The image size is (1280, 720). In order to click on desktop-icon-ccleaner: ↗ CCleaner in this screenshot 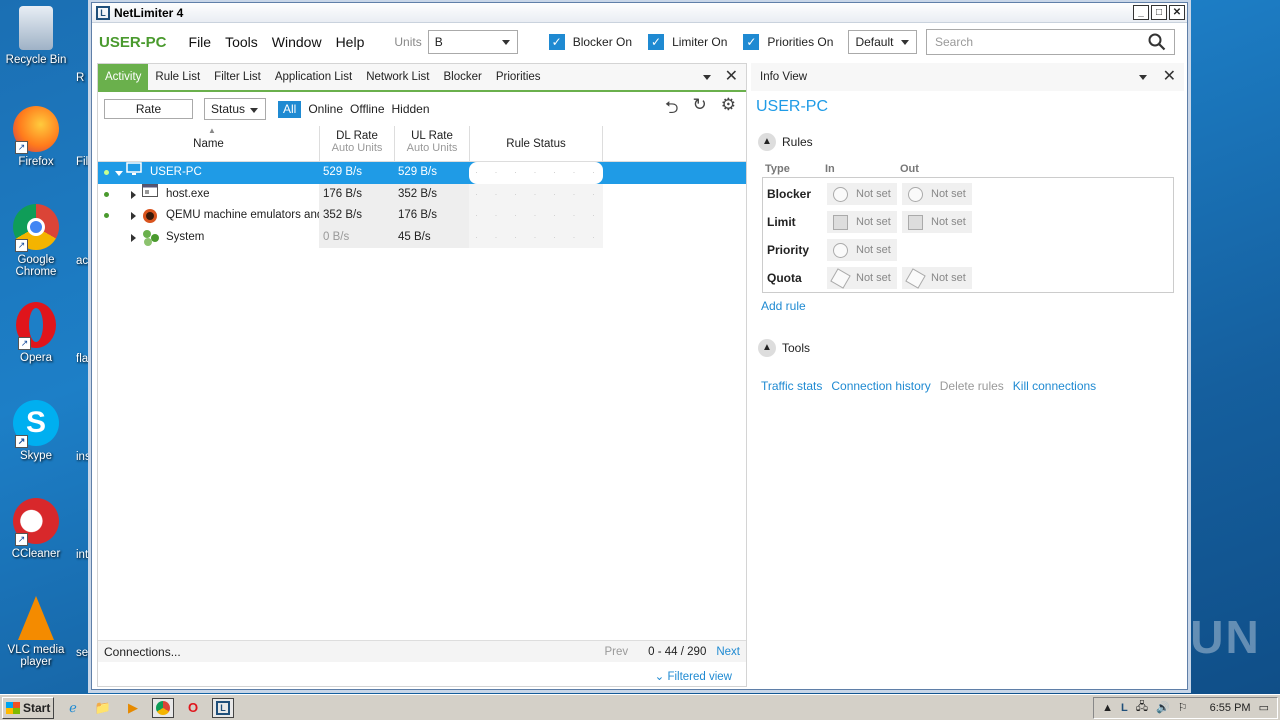, I will do `click(36, 529)`.